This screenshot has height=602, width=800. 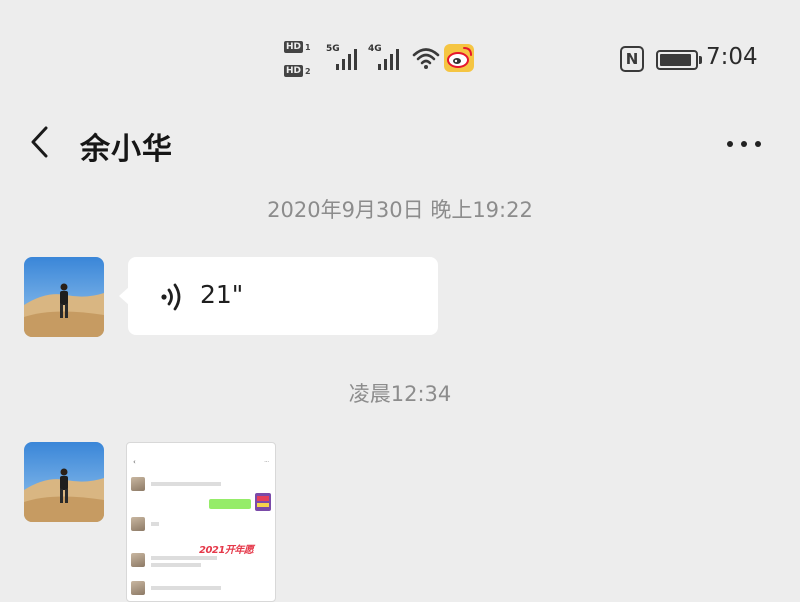 I want to click on chat-header: 余小华, so click(x=400, y=143).